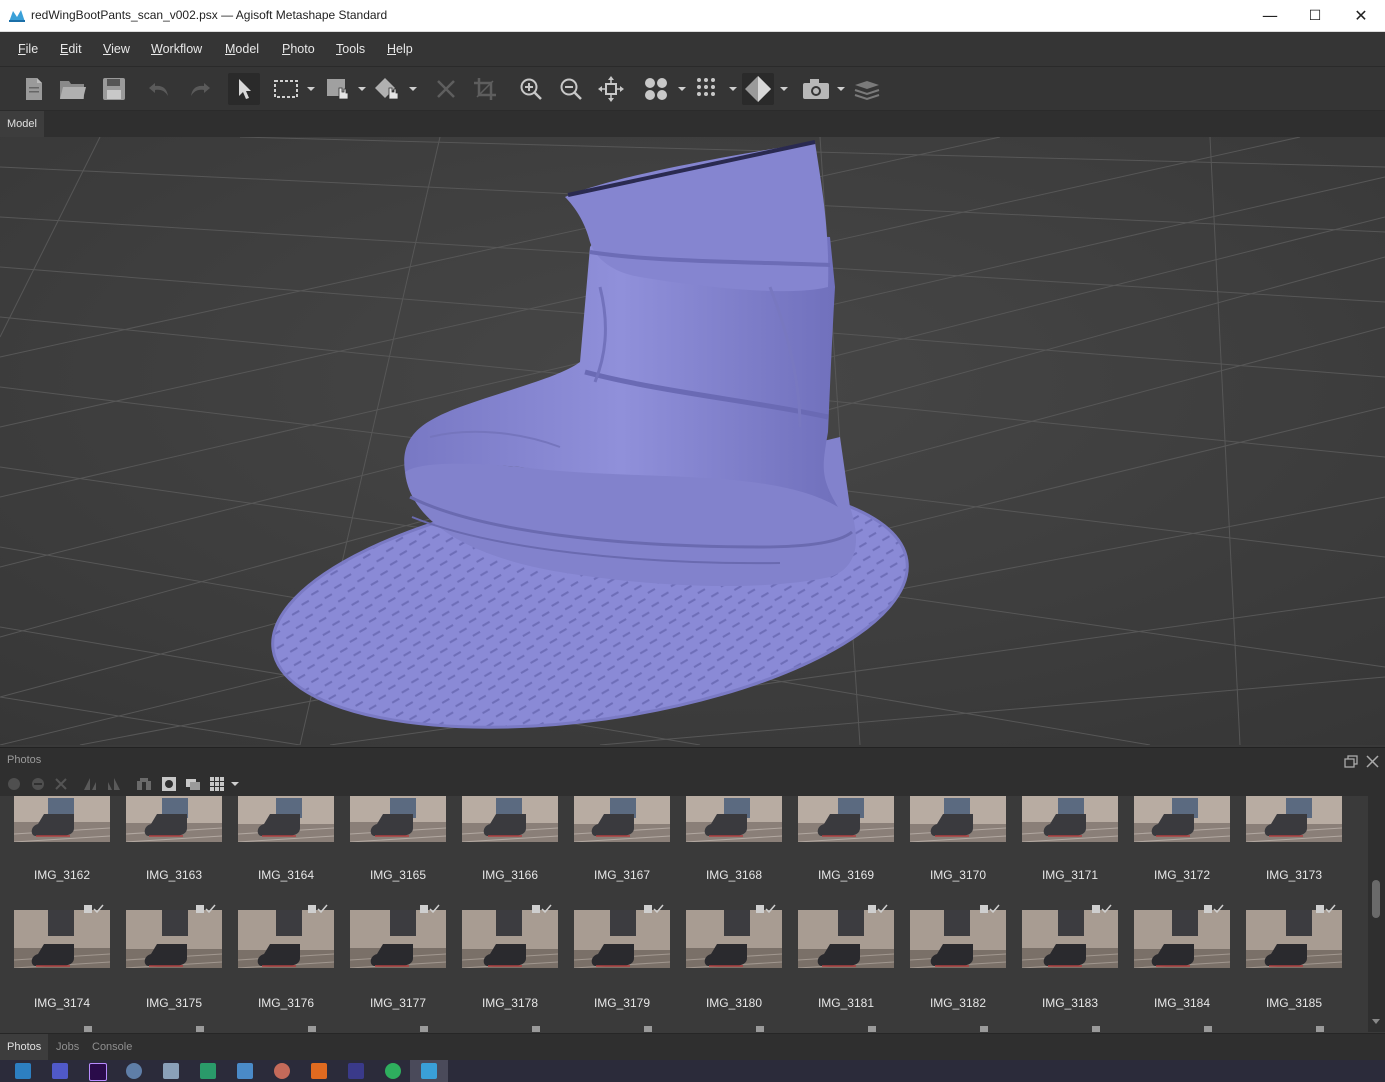  What do you see at coordinates (244, 89) in the screenshot?
I see `navigation-pointer-icon` at bounding box center [244, 89].